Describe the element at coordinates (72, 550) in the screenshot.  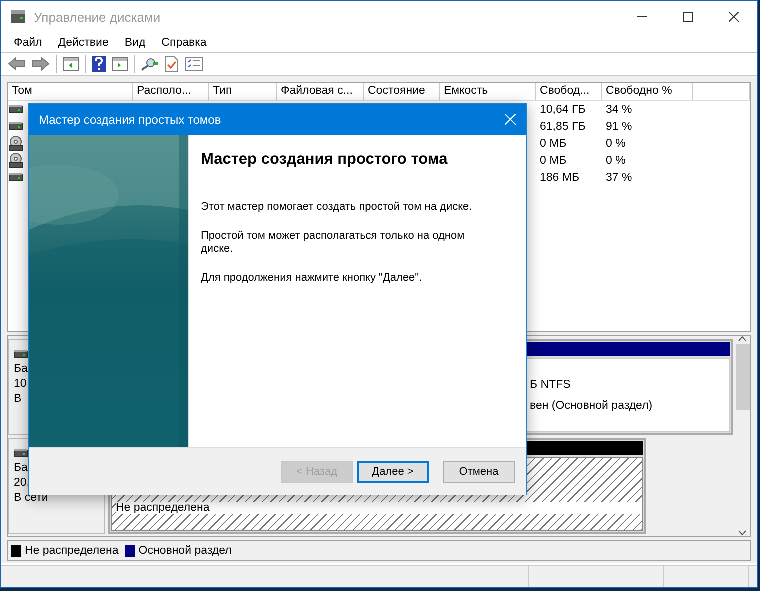
I see `legend-label: Не распределена` at that location.